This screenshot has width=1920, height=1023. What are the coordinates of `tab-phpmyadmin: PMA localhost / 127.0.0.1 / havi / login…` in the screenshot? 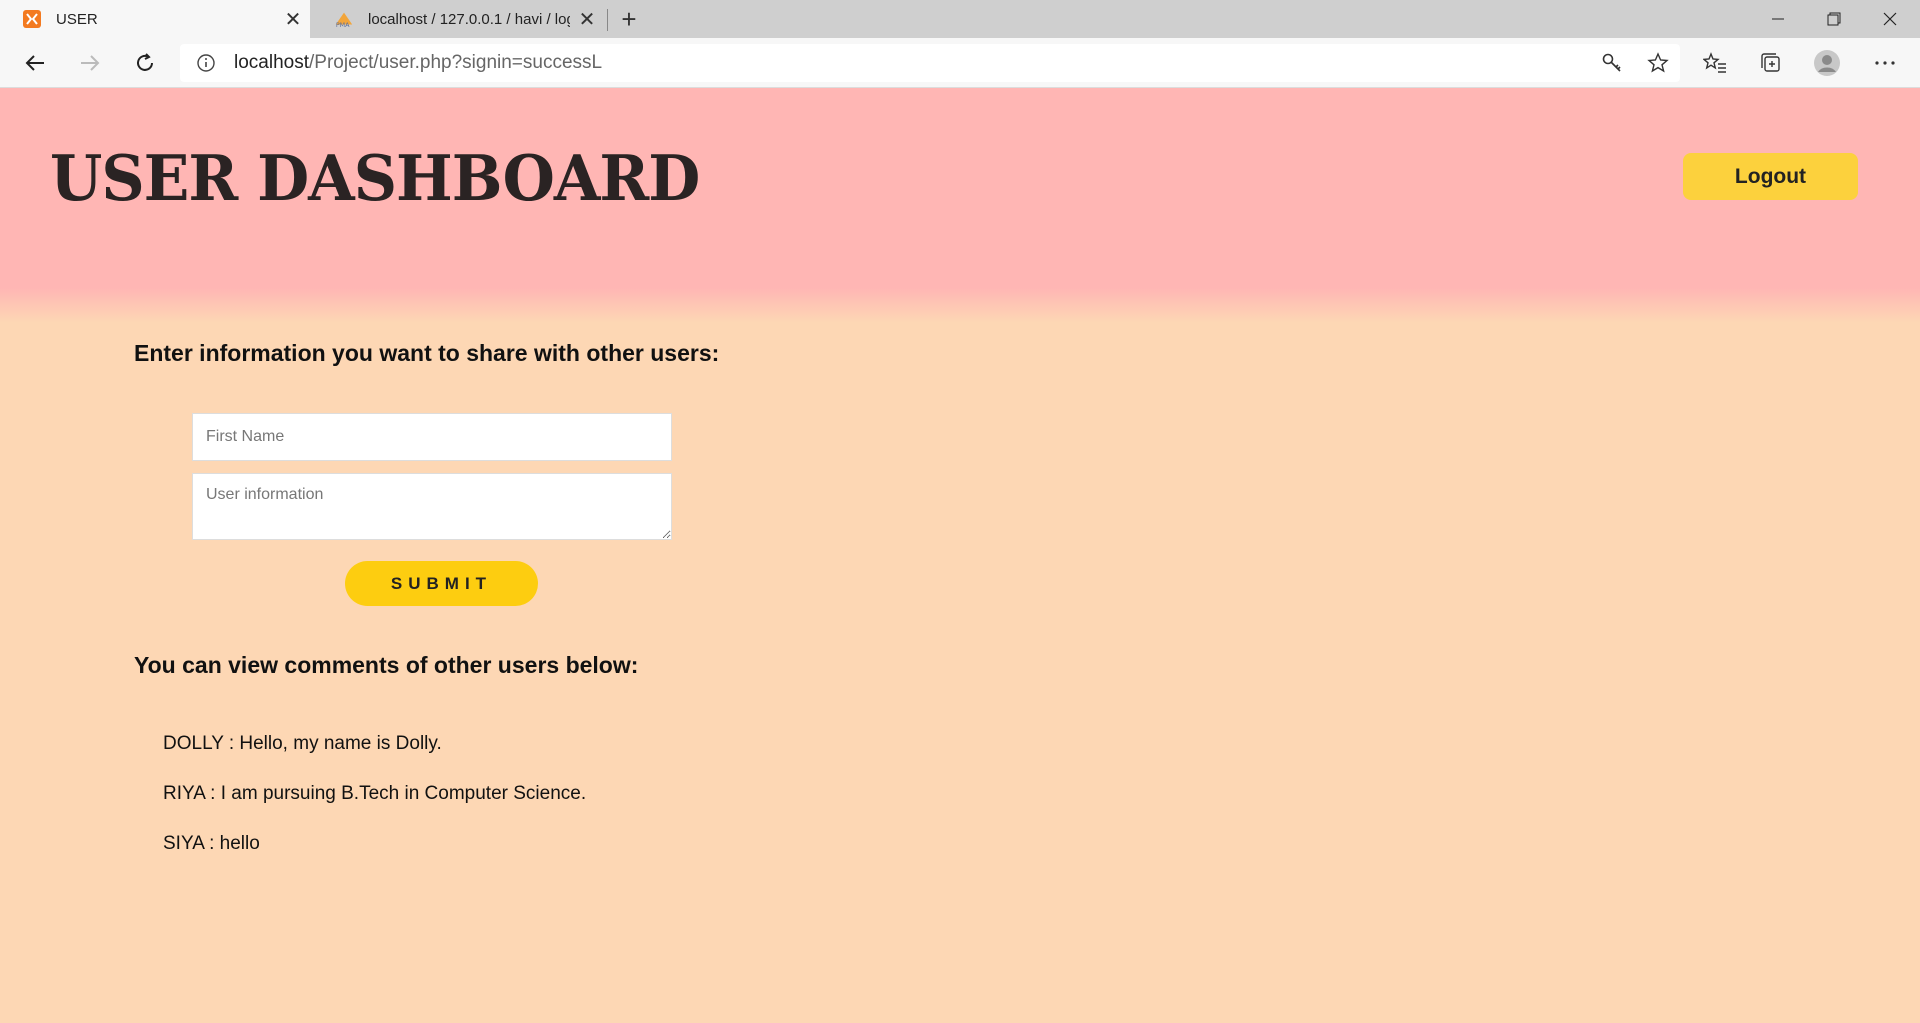 It's located at (458, 19).